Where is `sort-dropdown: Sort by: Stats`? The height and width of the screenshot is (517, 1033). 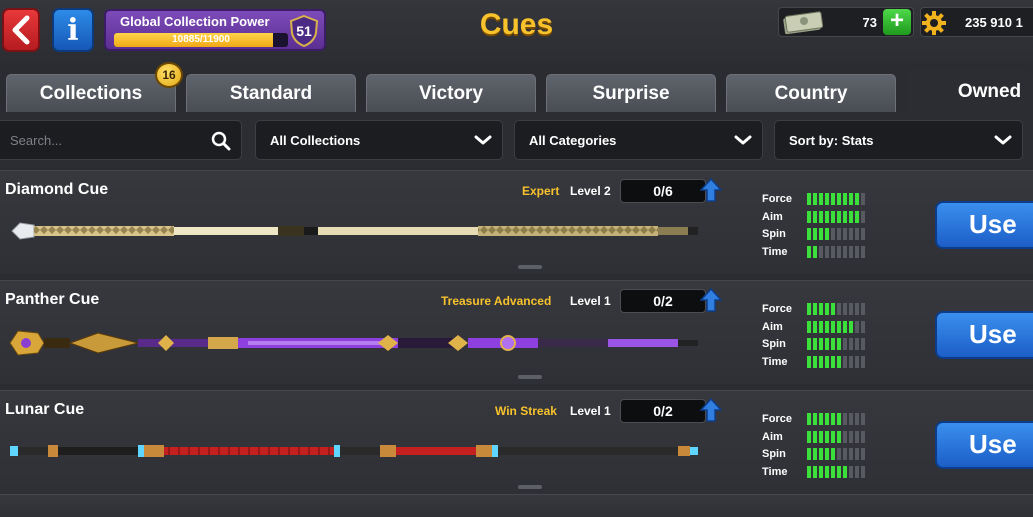 sort-dropdown: Sort by: Stats is located at coordinates (898, 140).